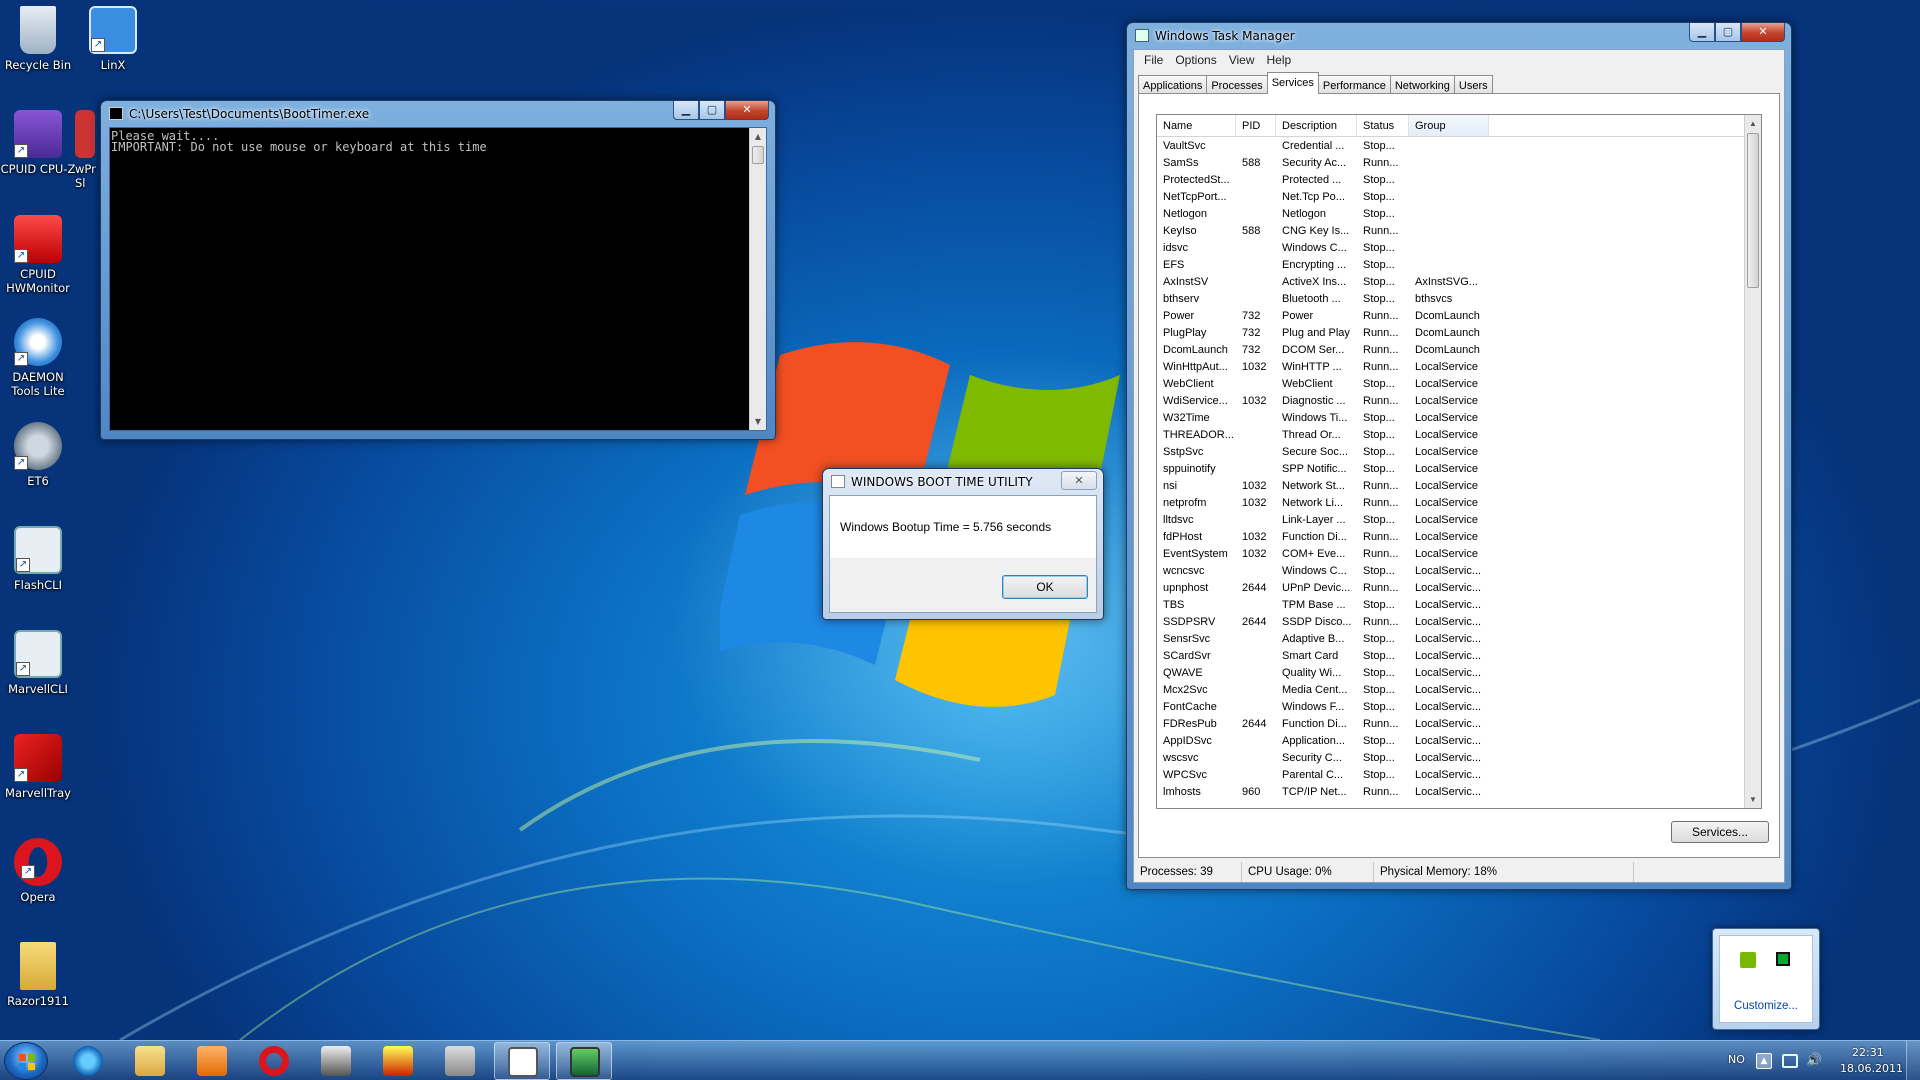  Describe the element at coordinates (1473, 84) in the screenshot. I see `tab-users: Users` at that location.